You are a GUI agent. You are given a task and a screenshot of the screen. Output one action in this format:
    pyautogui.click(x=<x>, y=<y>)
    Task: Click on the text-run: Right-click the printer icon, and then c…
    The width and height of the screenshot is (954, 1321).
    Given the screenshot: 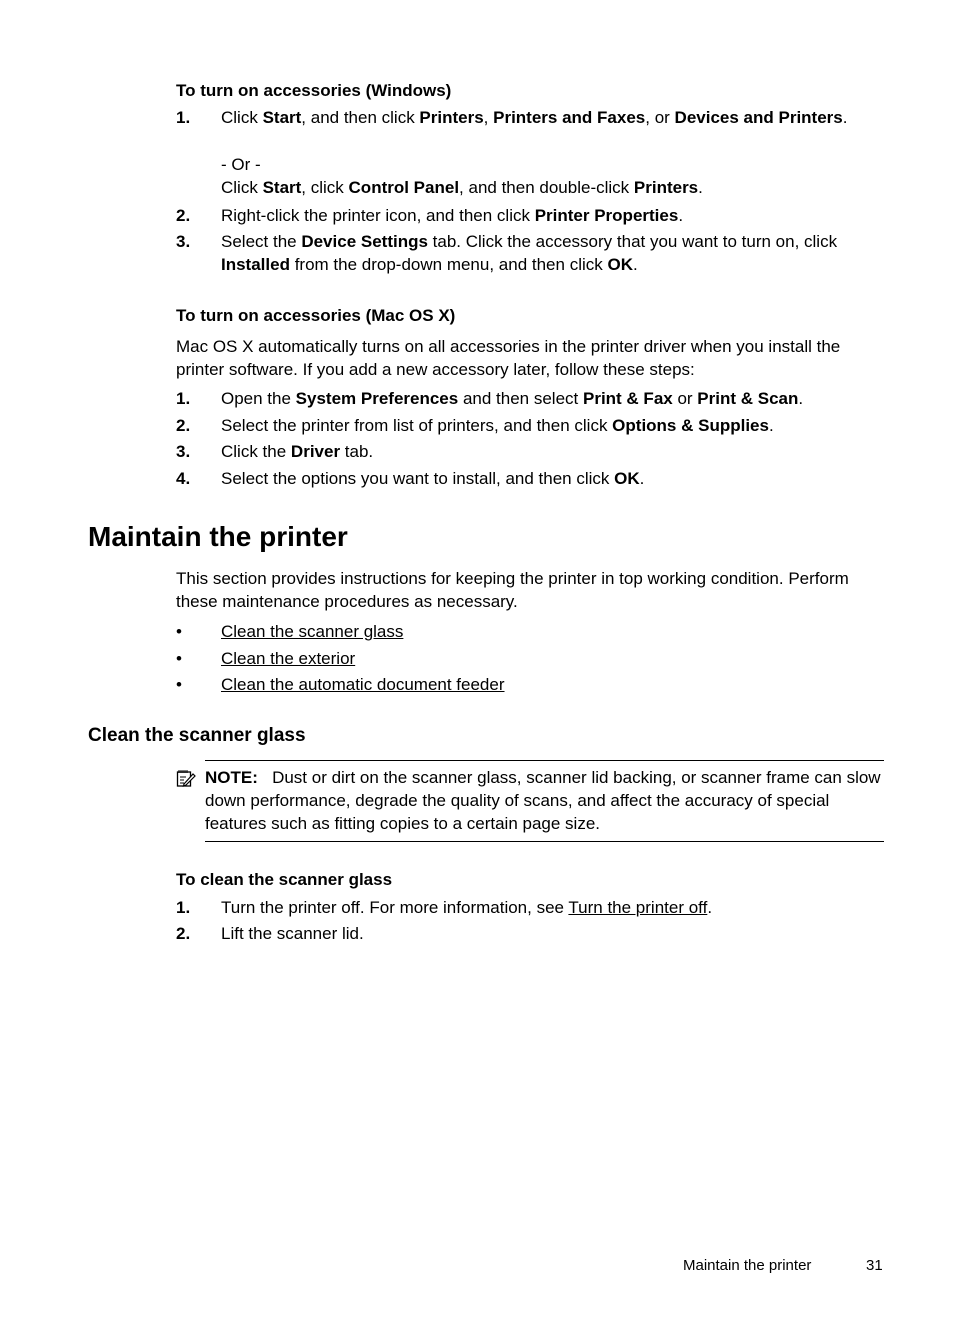 What is the action you would take?
    pyautogui.click(x=378, y=215)
    